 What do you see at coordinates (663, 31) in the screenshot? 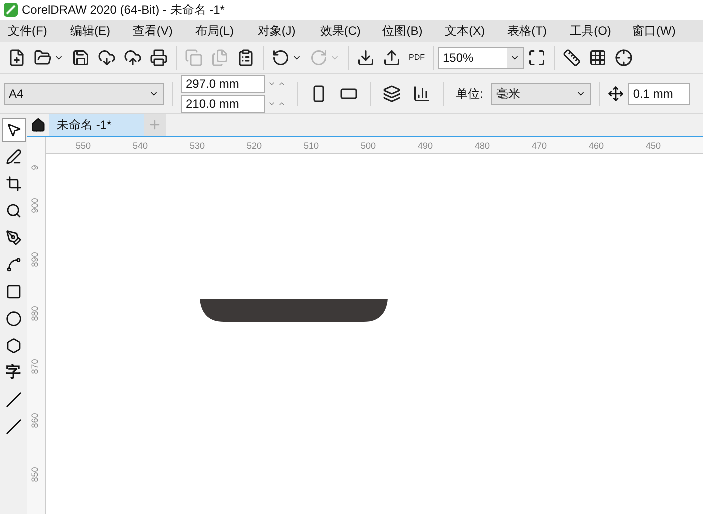
I see `menu-item: 窗口(W)` at bounding box center [663, 31].